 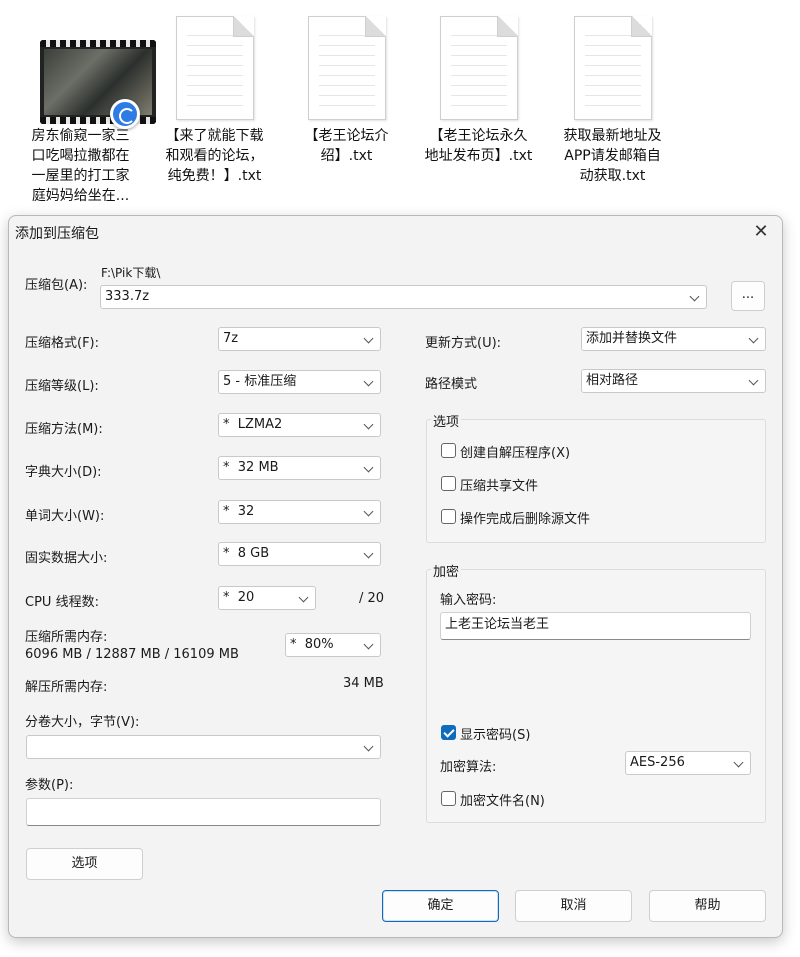 What do you see at coordinates (448, 516) in the screenshot?
I see `delete-after-checkbox` at bounding box center [448, 516].